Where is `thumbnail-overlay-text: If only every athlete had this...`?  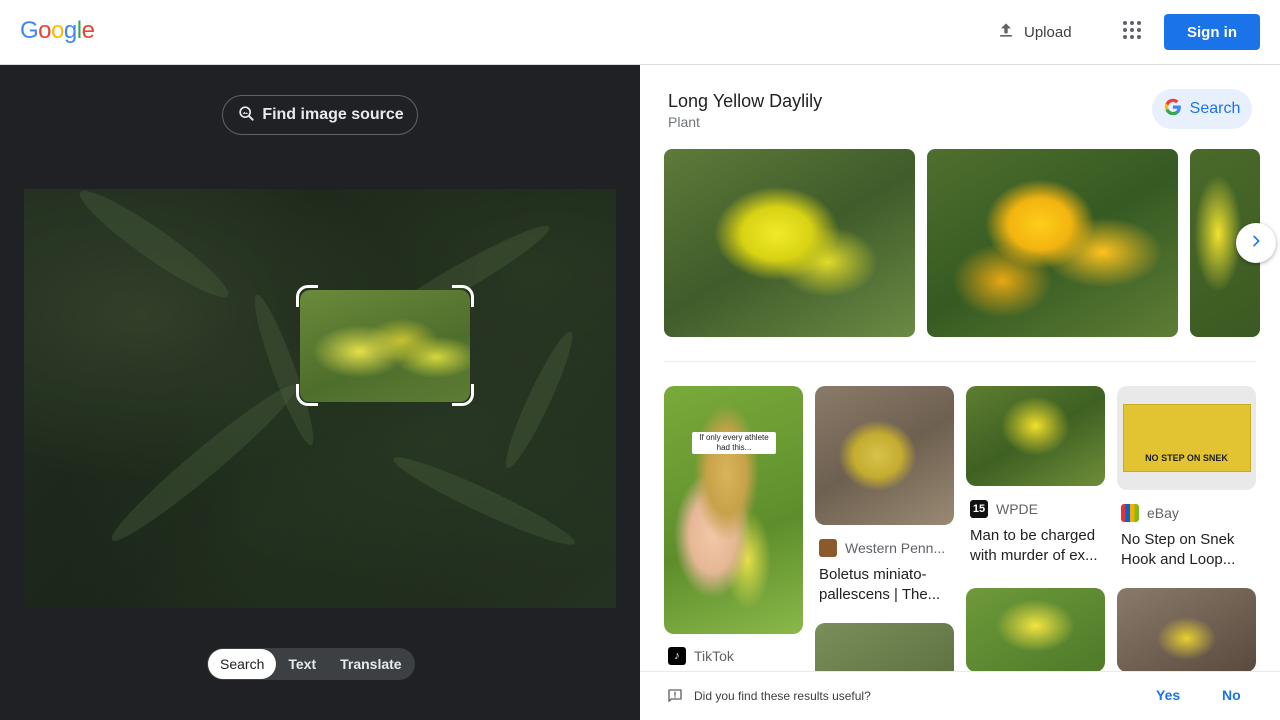 thumbnail-overlay-text: If only every athlete had this... is located at coordinates (734, 443).